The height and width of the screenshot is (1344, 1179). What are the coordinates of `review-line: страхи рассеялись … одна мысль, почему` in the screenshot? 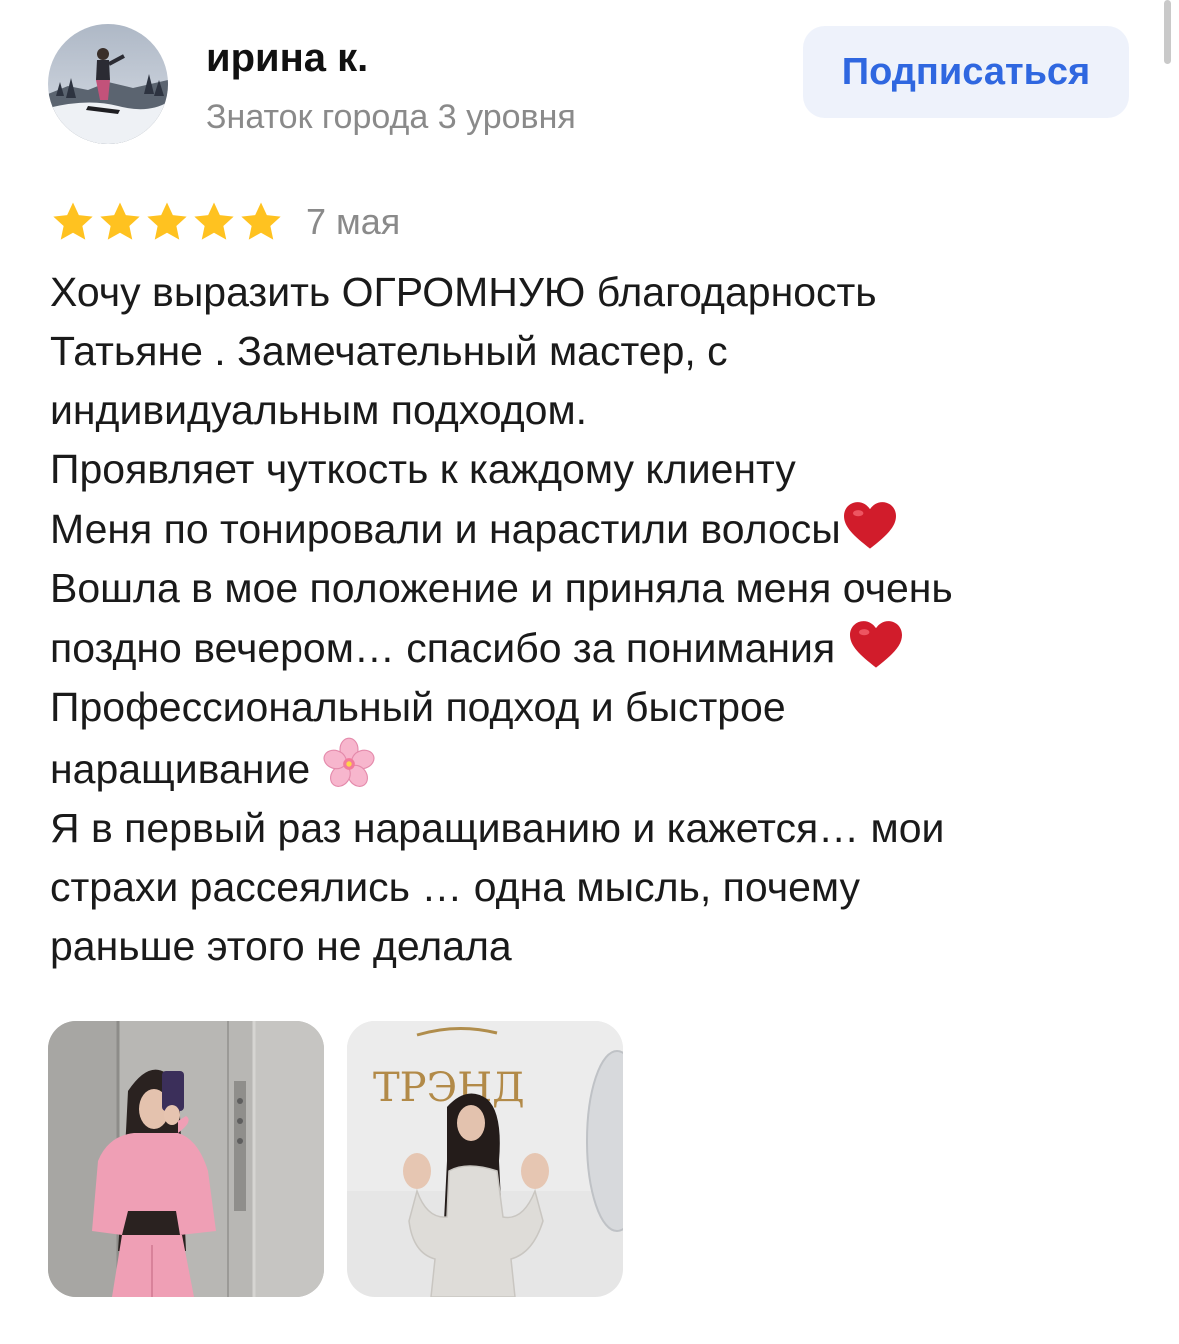 It's located at (455, 887).